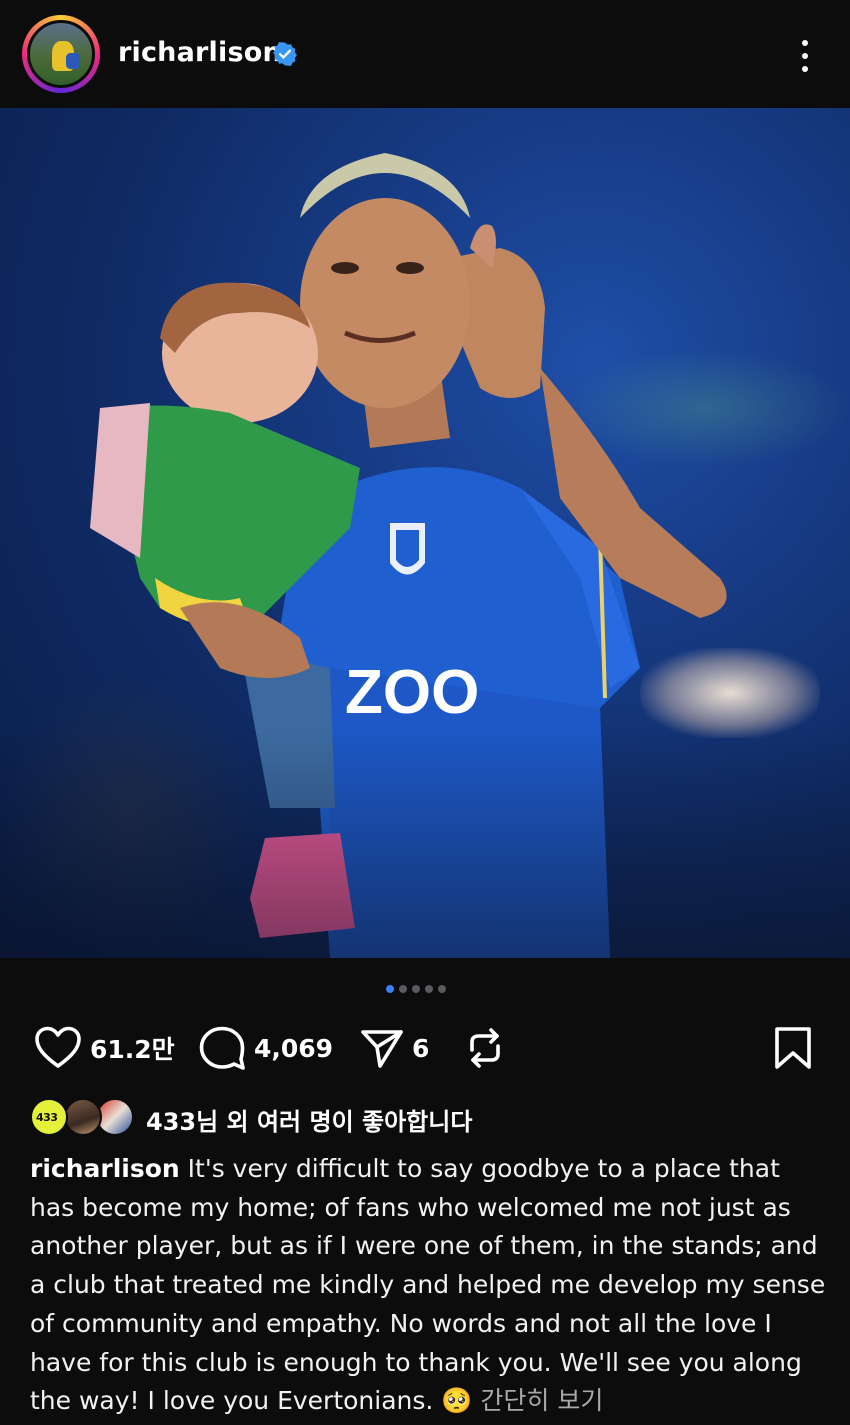 This screenshot has width=850, height=1425. Describe the element at coordinates (425, 54) in the screenshot. I see `post-header: richarlison` at that location.